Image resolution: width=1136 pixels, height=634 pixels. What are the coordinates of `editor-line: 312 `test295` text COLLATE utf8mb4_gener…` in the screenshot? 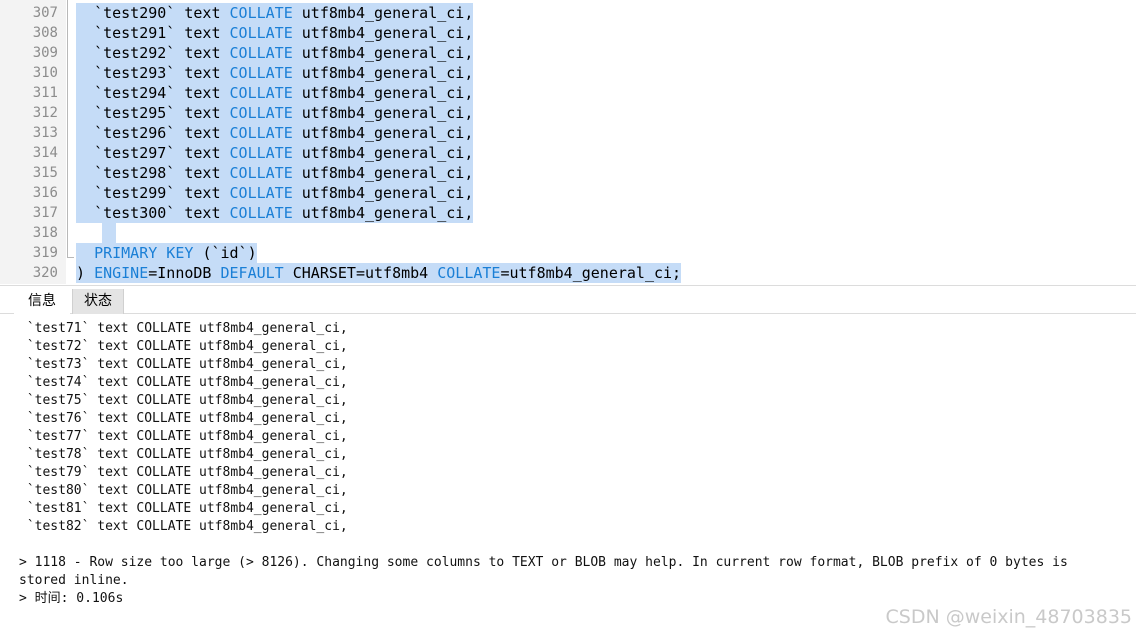 It's located at (568, 113).